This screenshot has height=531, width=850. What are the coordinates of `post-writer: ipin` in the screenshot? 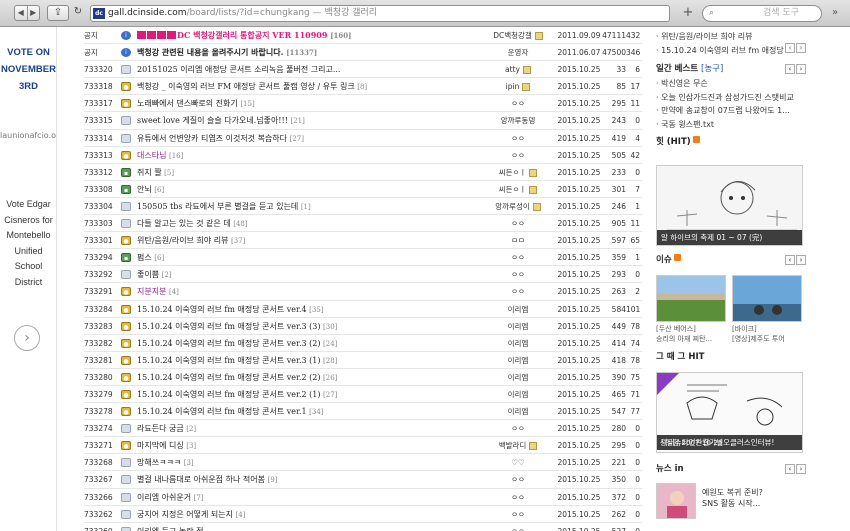 It's located at (518, 86).